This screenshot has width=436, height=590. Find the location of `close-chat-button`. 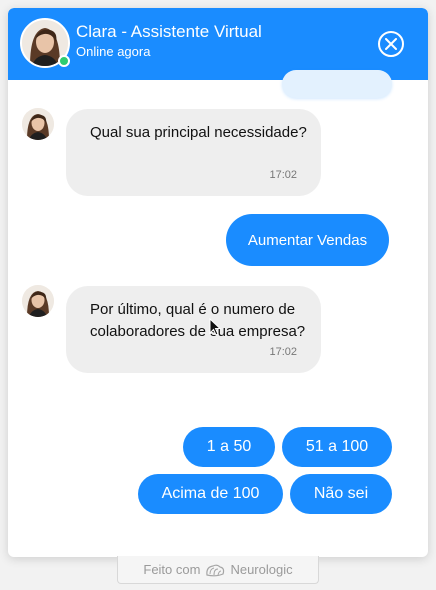

close-chat-button is located at coordinates (391, 44).